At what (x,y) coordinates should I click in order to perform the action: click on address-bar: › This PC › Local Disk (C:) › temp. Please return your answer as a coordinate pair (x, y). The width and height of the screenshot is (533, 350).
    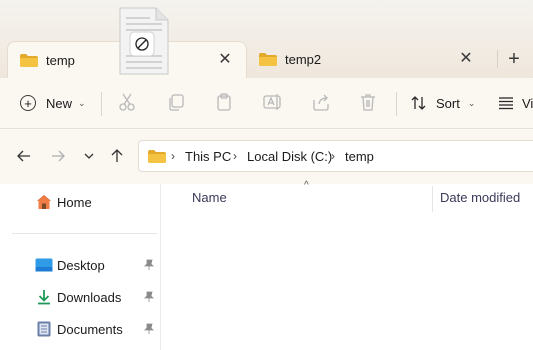
    Looking at the image, I should click on (335, 156).